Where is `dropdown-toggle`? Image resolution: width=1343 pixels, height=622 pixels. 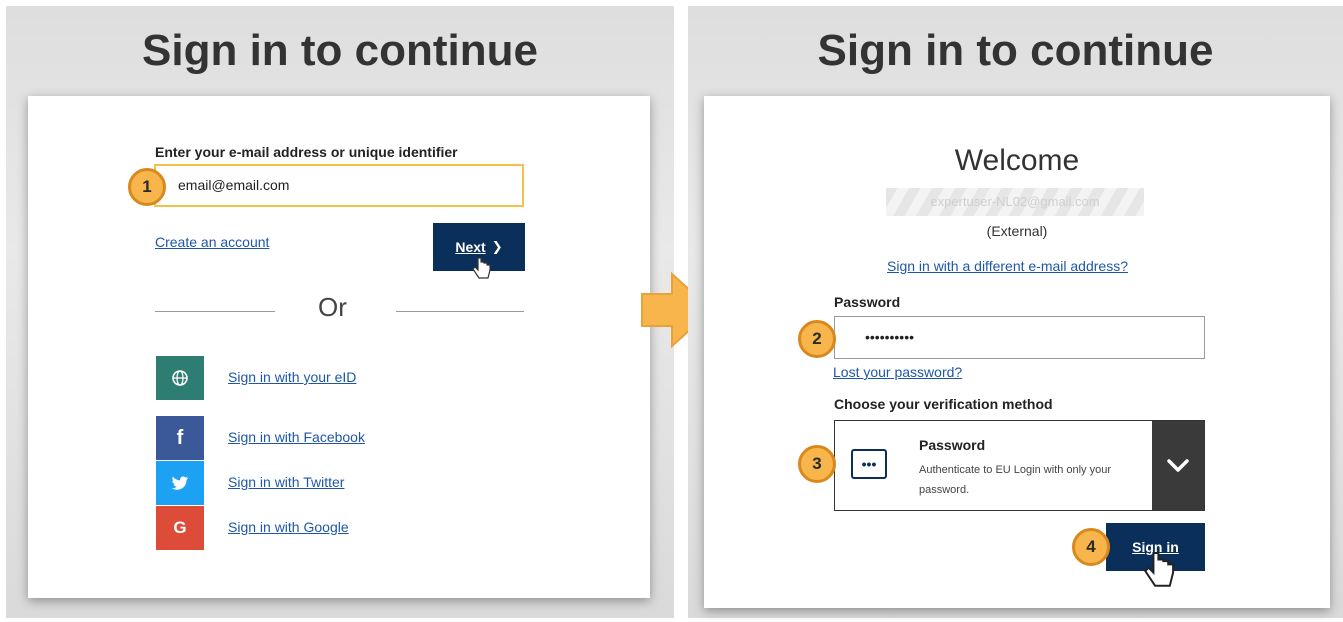
dropdown-toggle is located at coordinates (1178, 465).